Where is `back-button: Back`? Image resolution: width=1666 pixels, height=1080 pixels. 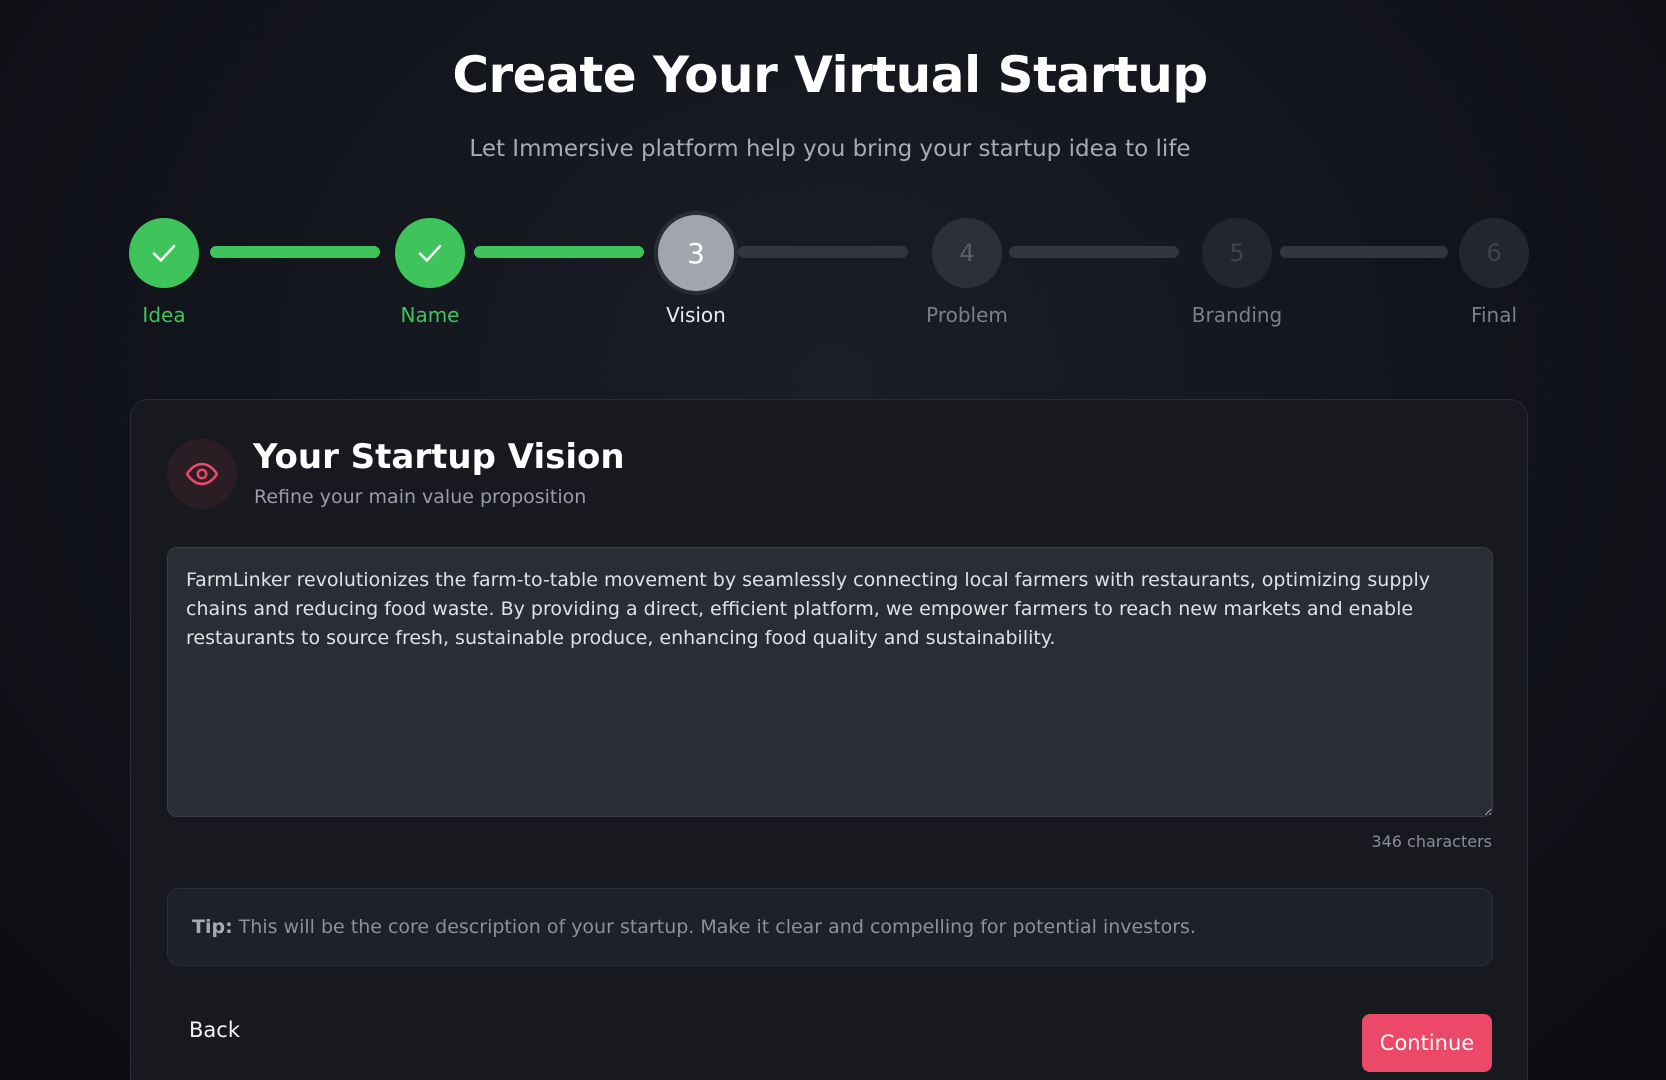
back-button: Back is located at coordinates (214, 1030).